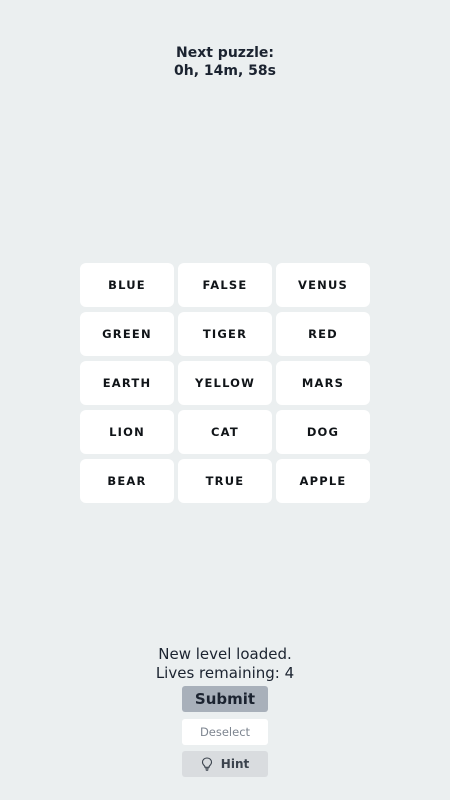 The image size is (450, 800). Describe the element at coordinates (225, 53) in the screenshot. I see `next-puzzle-label: Next puzzle:` at that location.